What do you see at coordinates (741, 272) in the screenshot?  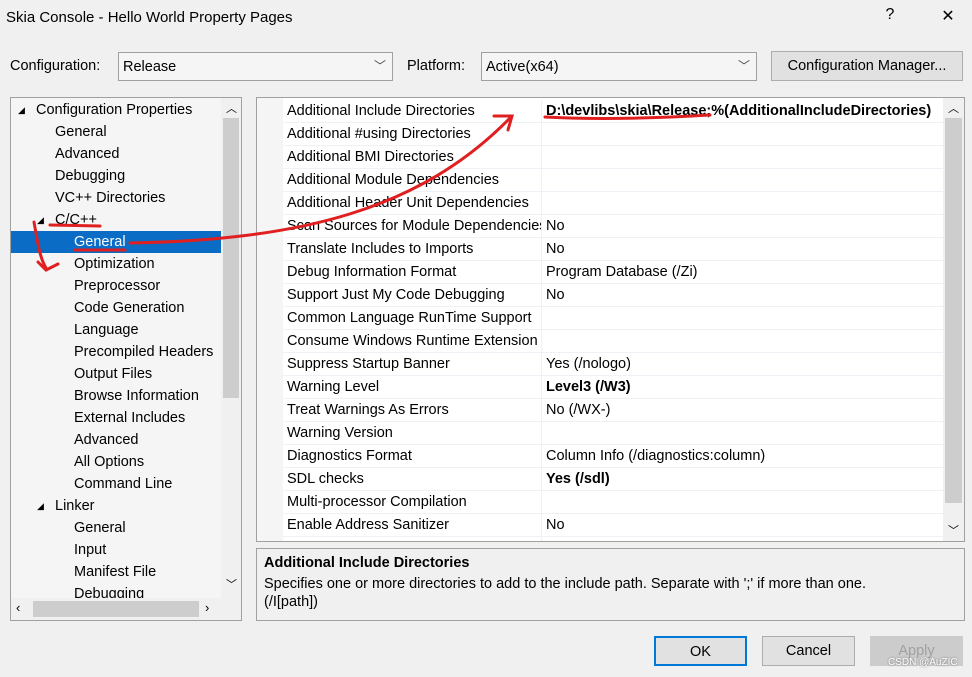 I see `property-value: Program Database (/Zi)` at bounding box center [741, 272].